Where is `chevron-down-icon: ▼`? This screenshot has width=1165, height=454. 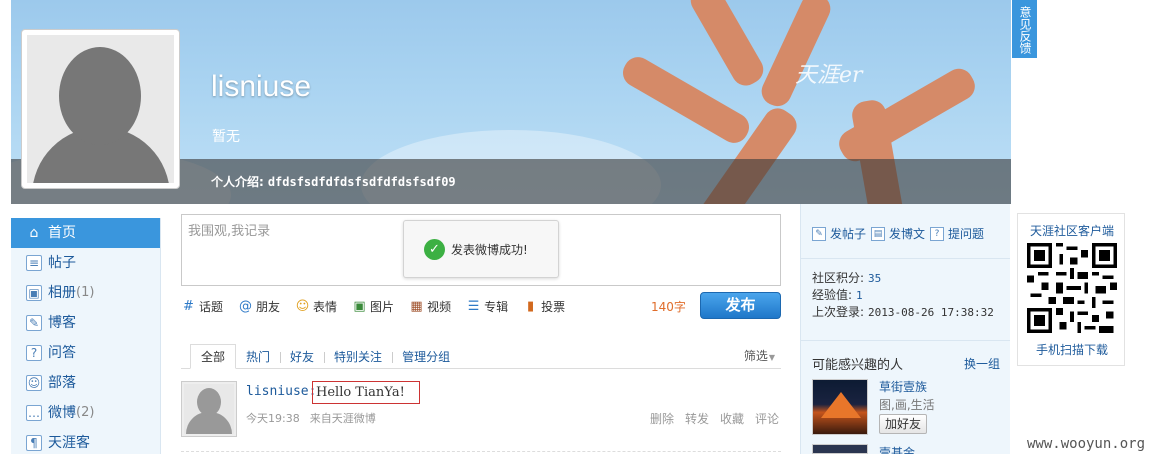
chevron-down-icon: ▼ is located at coordinates (771, 357).